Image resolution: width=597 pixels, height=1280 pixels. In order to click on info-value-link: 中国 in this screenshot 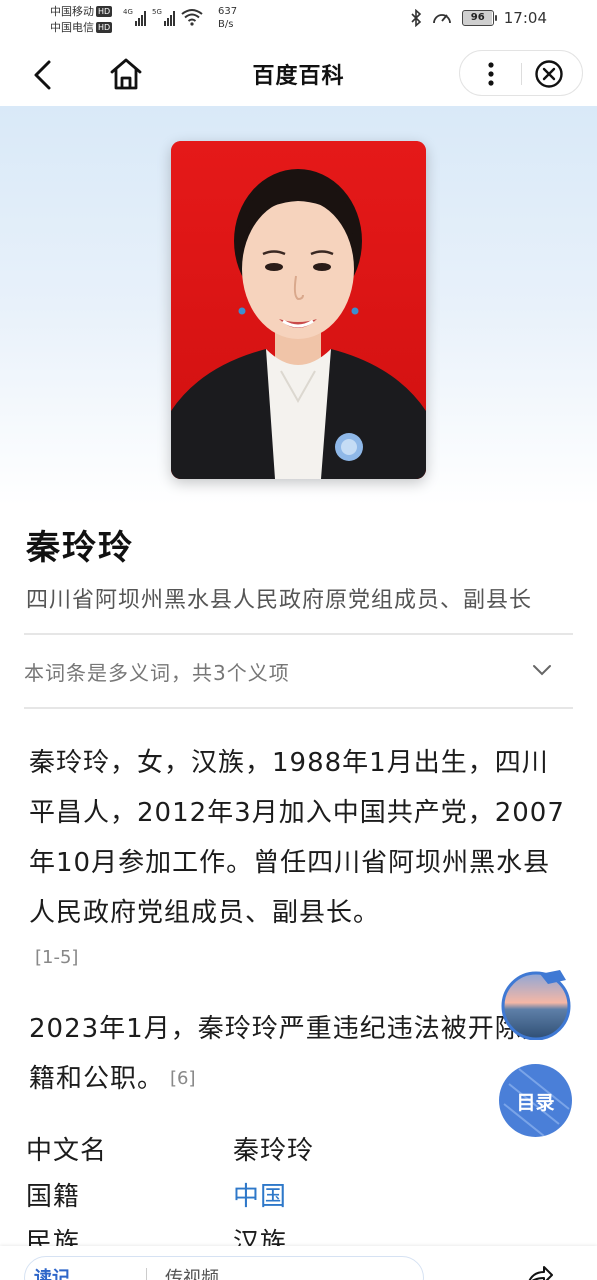, I will do `click(260, 1197)`.